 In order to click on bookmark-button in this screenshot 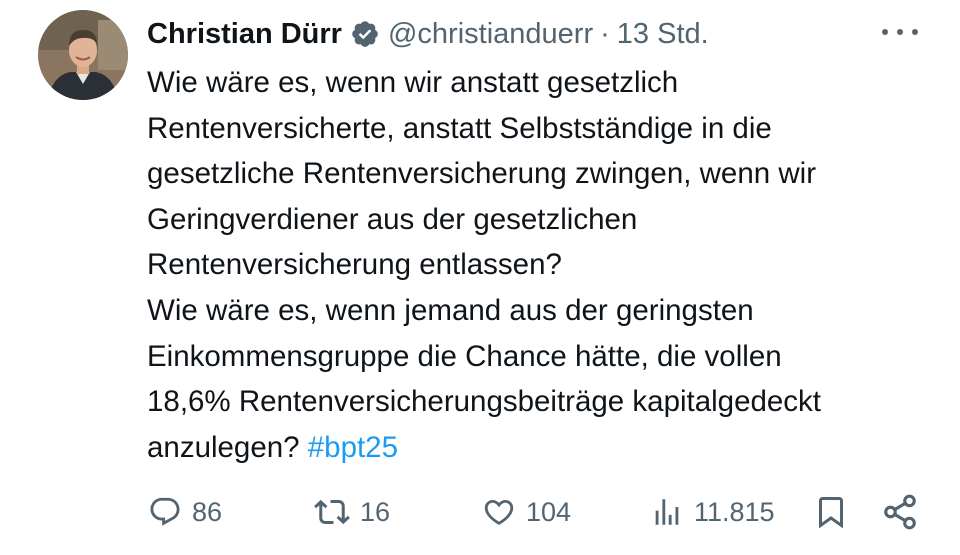, I will do `click(831, 512)`.